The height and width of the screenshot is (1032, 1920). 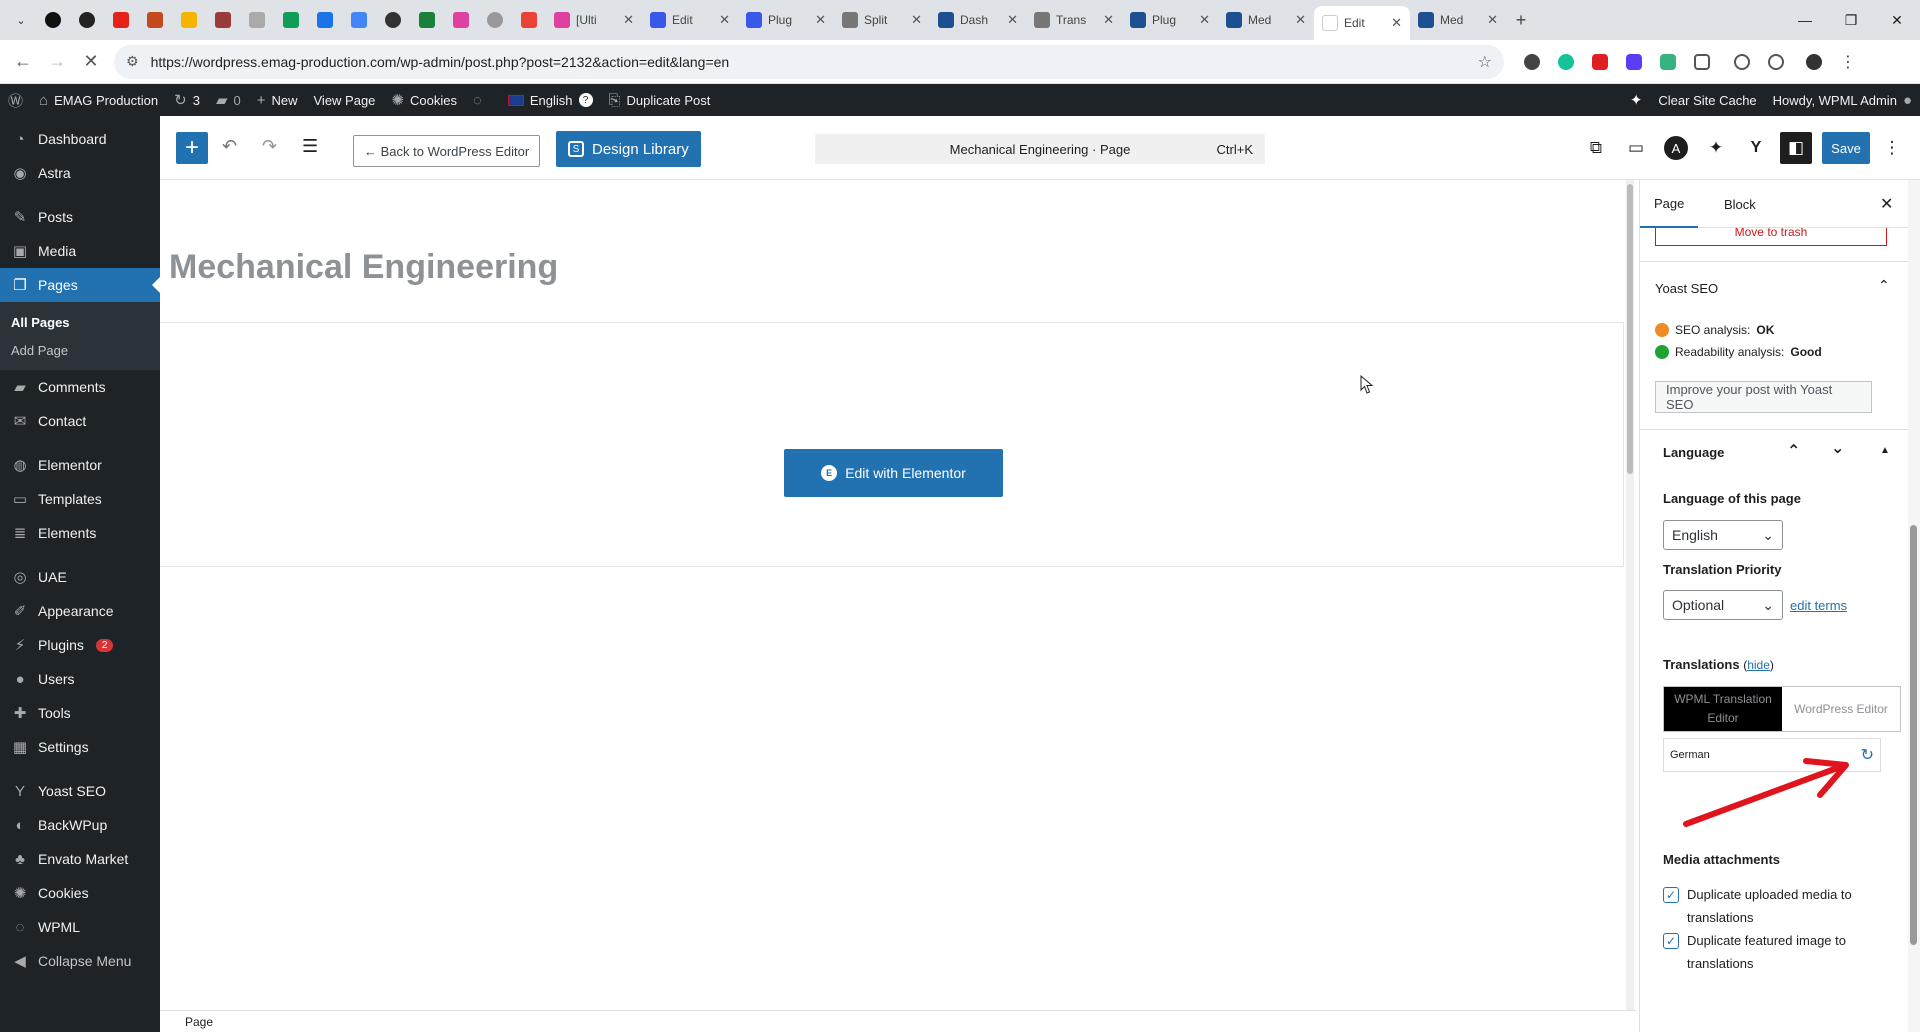 What do you see at coordinates (1630, 329) in the screenshot?
I see `canvas-scrollbar-thumb` at bounding box center [1630, 329].